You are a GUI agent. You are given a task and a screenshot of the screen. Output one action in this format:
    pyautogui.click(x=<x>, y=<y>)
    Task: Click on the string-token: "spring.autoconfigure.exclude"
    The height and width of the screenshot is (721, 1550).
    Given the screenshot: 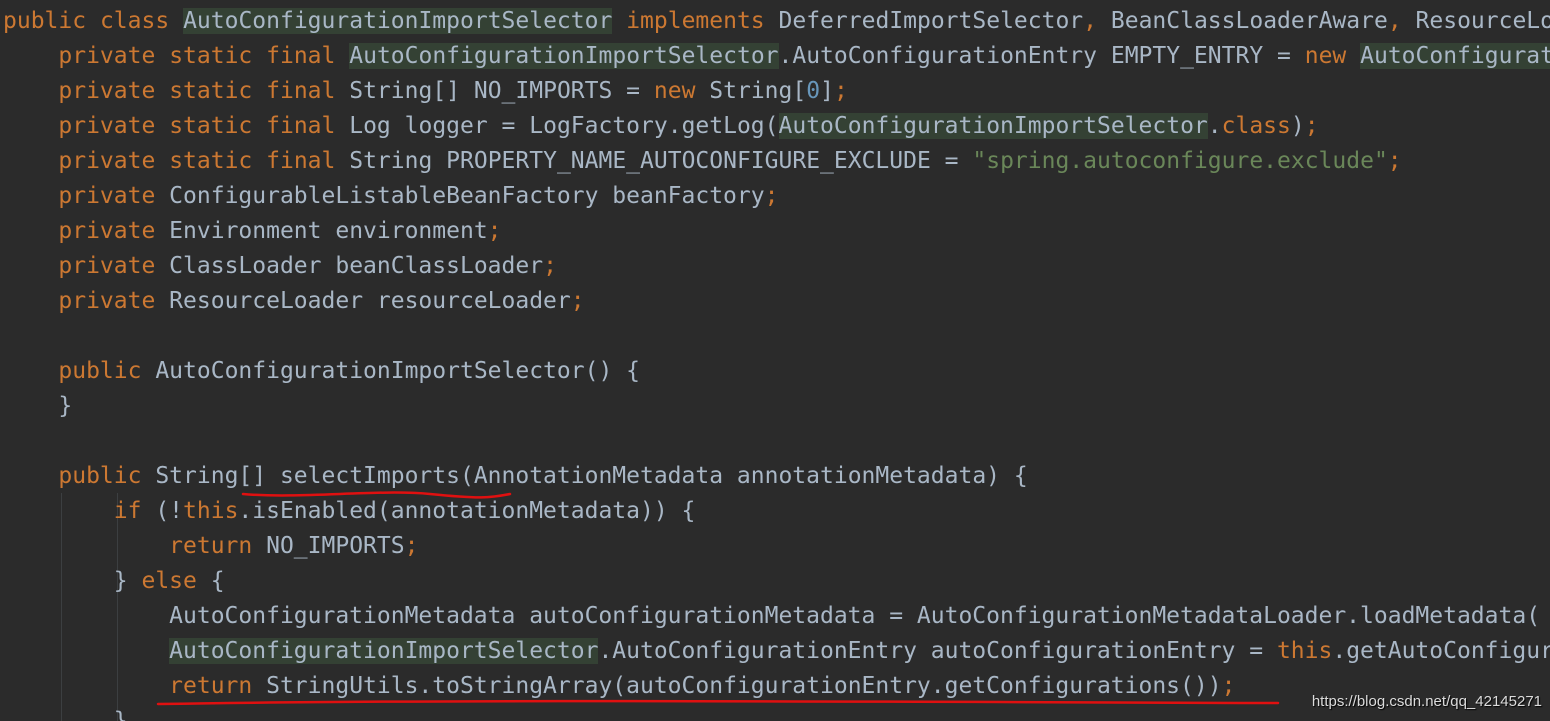 What is the action you would take?
    pyautogui.click(x=1180, y=161)
    